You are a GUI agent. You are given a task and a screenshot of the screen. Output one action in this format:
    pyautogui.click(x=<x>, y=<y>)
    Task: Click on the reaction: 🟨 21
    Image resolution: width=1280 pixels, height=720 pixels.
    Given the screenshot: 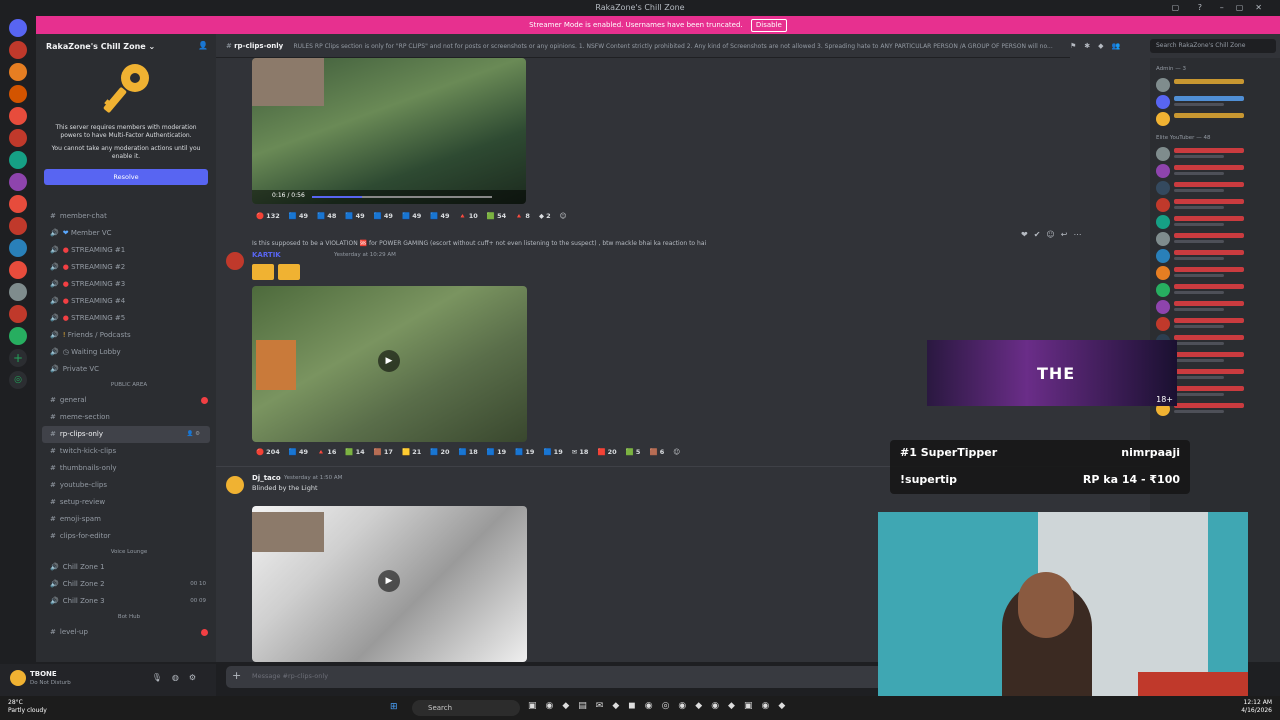 What is the action you would take?
    pyautogui.click(x=411, y=452)
    